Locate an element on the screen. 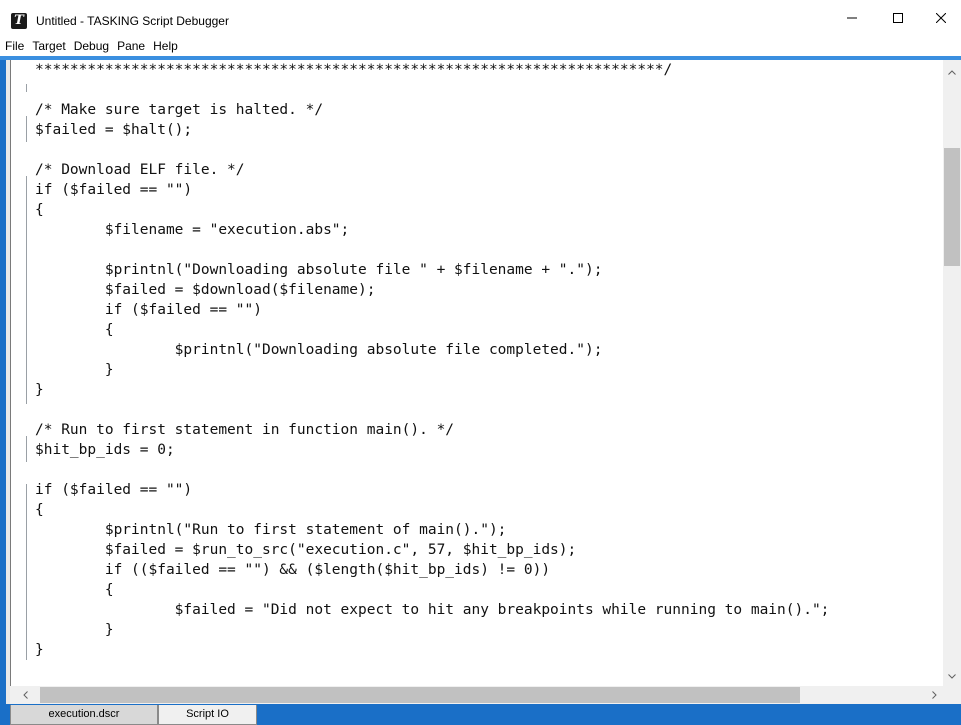 This screenshot has width=961, height=725. horizontal-scrollbar is located at coordinates (485, 695).